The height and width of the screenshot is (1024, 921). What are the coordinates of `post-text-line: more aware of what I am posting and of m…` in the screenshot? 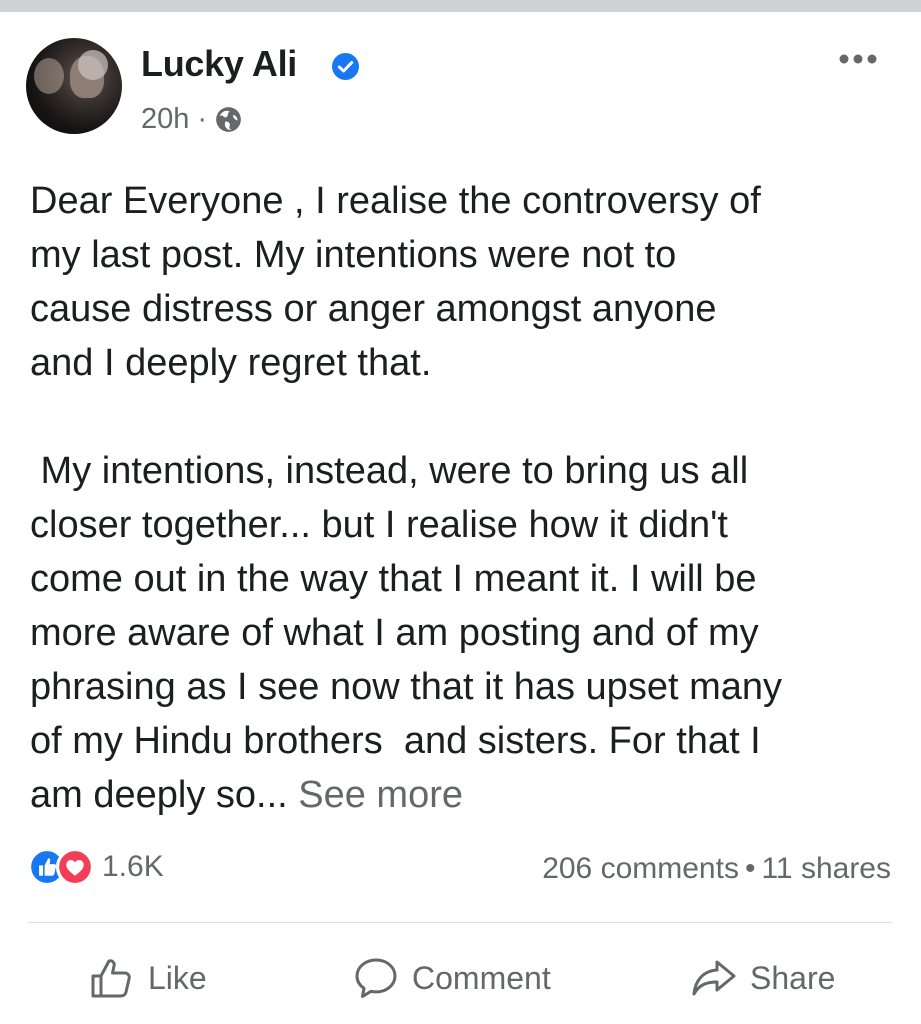 It's located at (394, 633).